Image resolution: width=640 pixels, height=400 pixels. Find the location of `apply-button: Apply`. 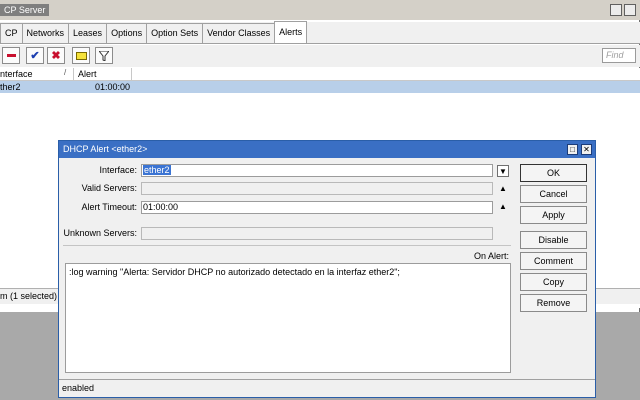

apply-button: Apply is located at coordinates (553, 215).